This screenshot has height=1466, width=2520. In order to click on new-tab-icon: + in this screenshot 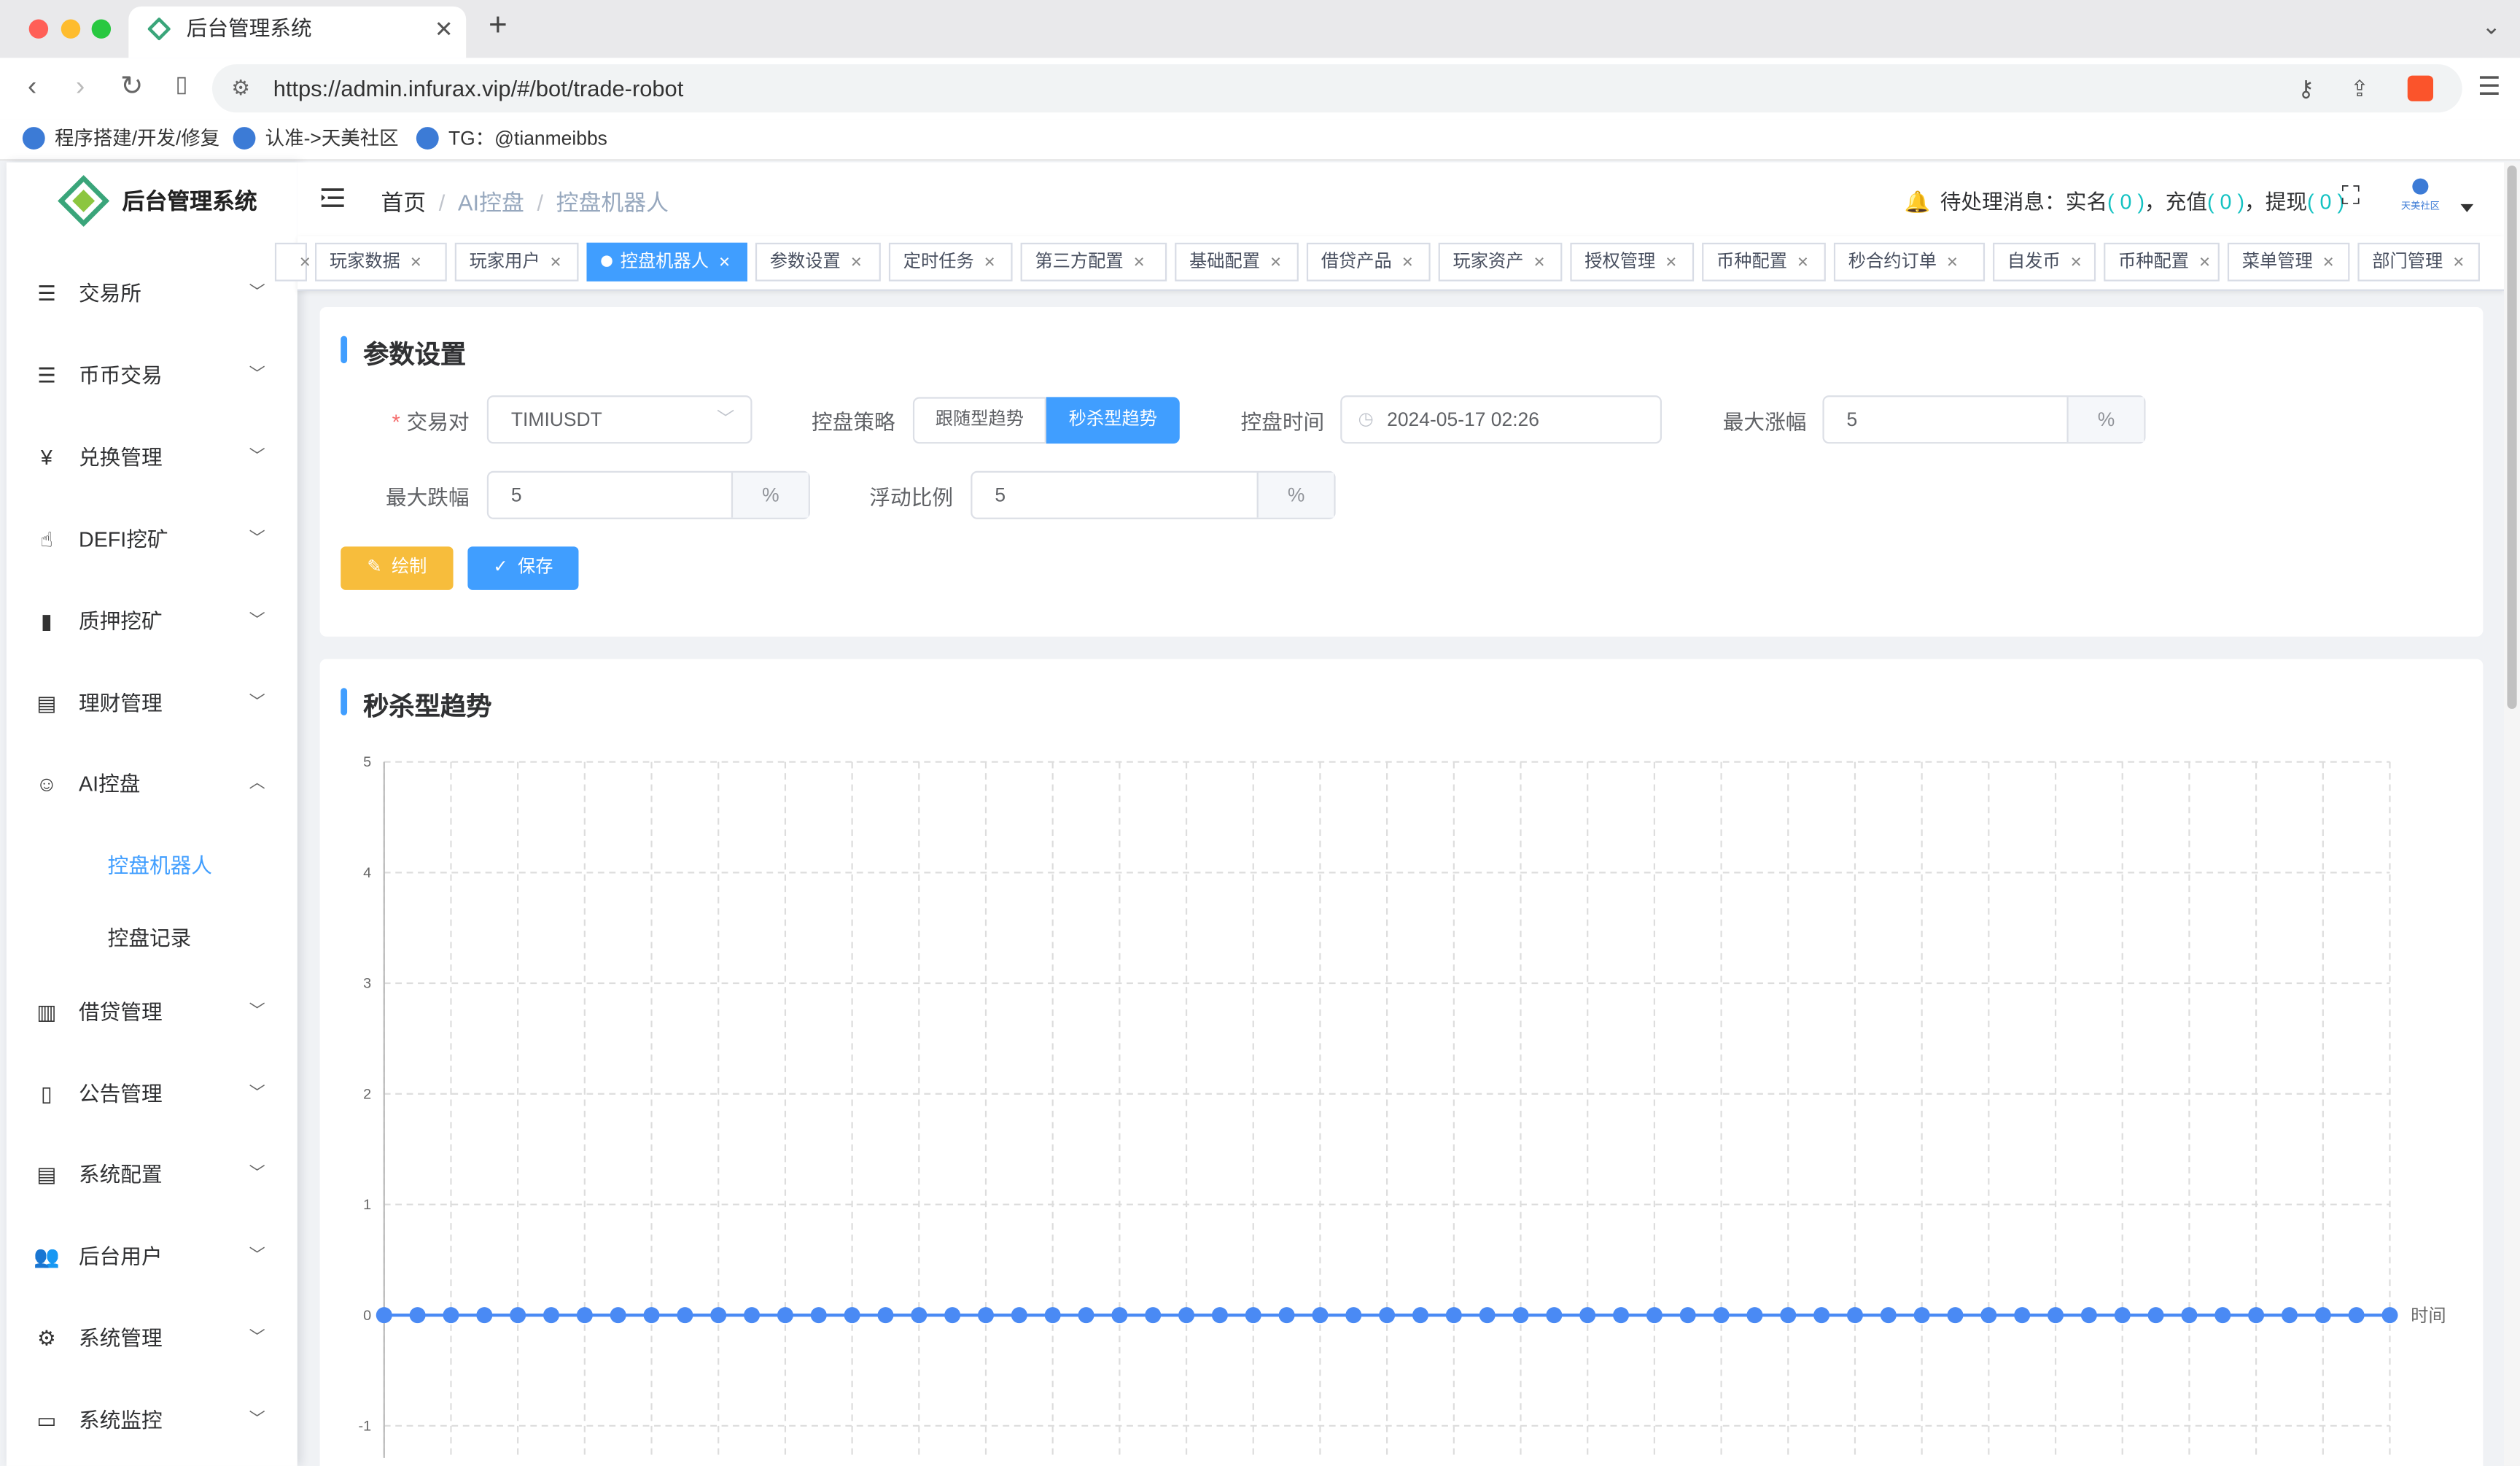, I will do `click(498, 26)`.